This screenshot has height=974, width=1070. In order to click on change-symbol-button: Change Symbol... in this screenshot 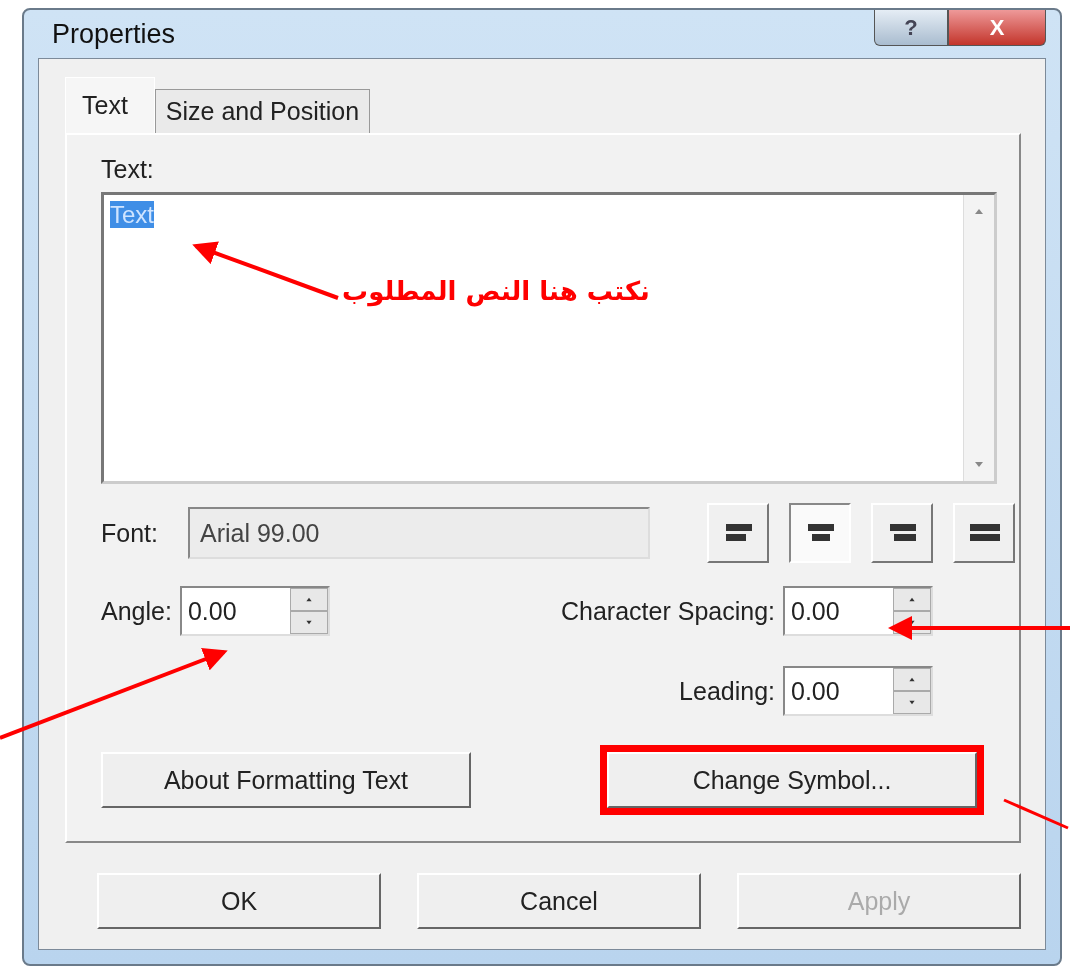, I will do `click(792, 780)`.